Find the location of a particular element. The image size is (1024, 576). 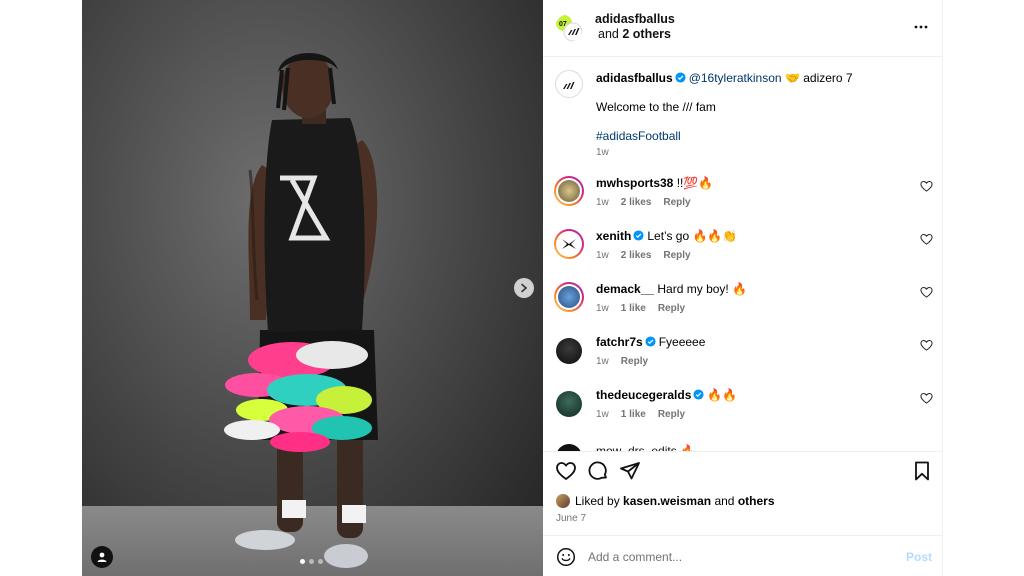

post-actions is located at coordinates (743, 471).